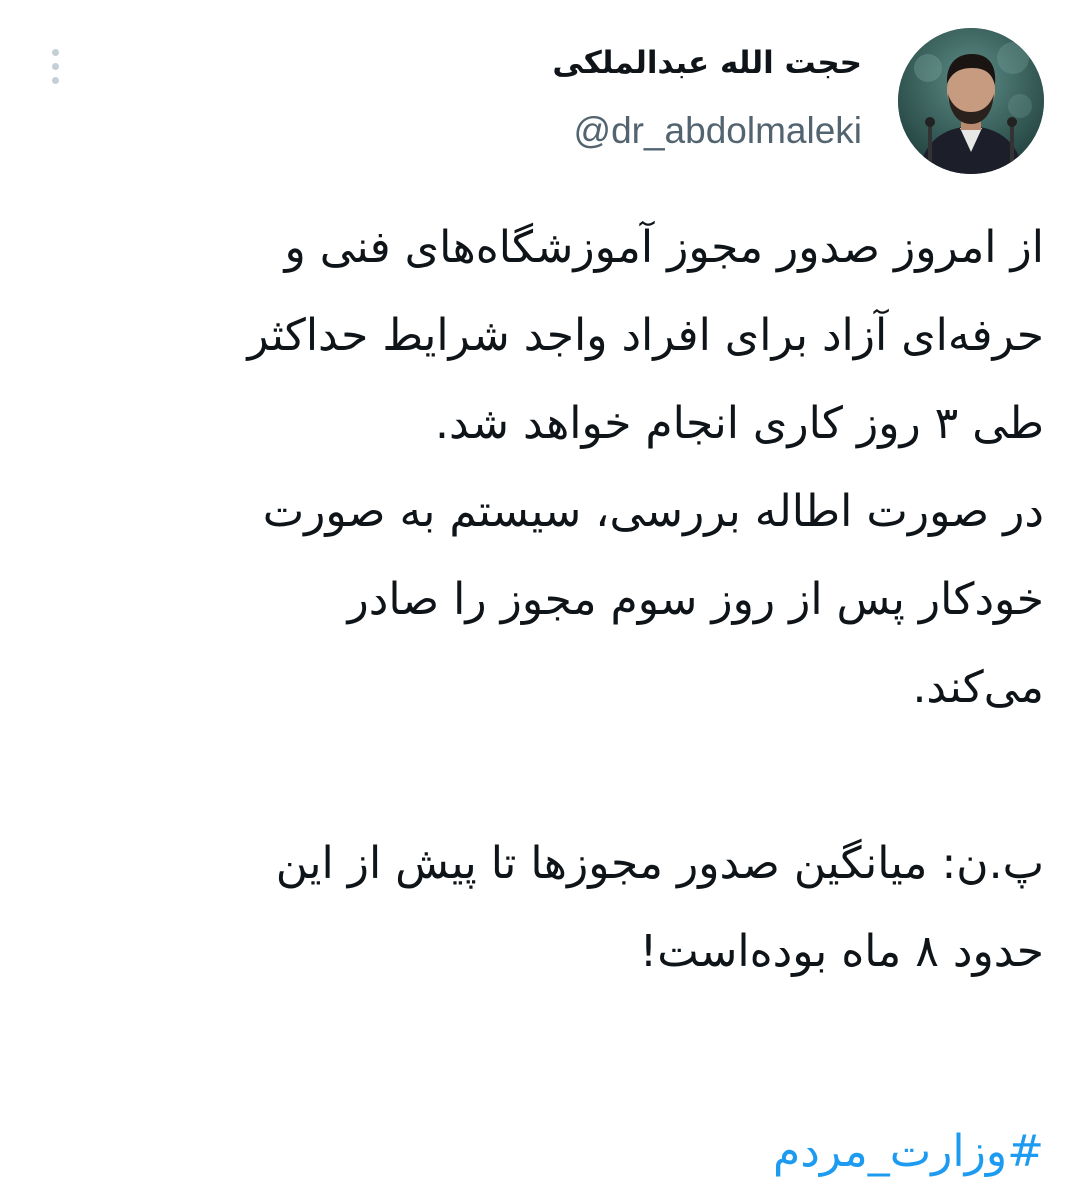  I want to click on tweet-text-line: در صورت اطاله بررسی، سیستم به صورت, so click(653, 511).